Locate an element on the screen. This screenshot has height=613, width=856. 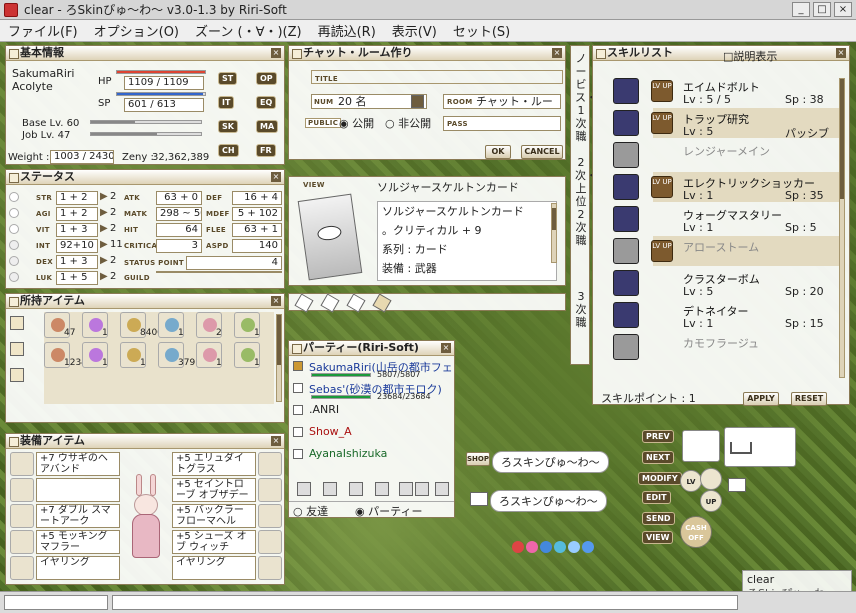
cancel-button: CANCEL is located at coordinates (542, 152).